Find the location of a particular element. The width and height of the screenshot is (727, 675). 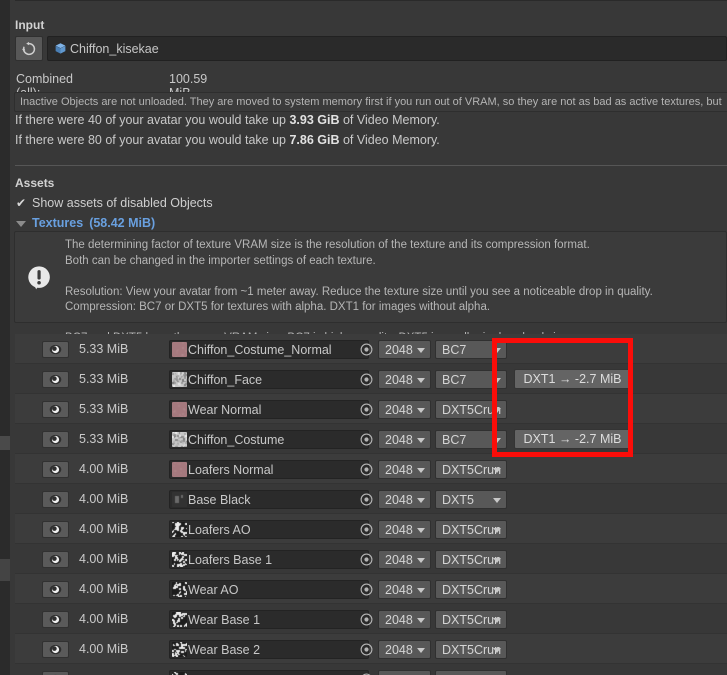

texture-object-field: Loafers Normal is located at coordinates (269, 469).